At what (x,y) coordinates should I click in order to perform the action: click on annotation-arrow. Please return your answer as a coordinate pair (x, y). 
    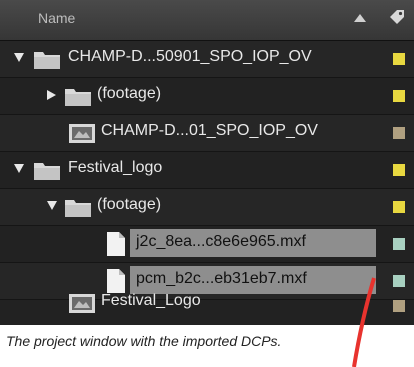
    Looking at the image, I should click on (364, 322).